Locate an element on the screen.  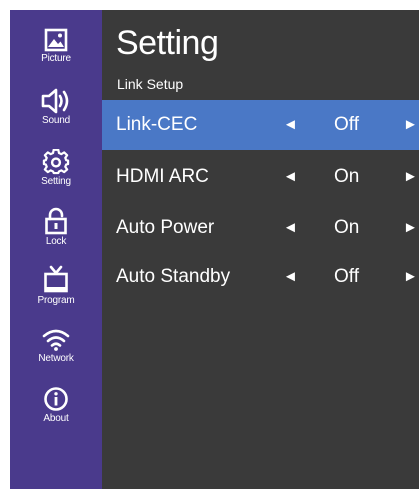
wifi-icon is located at coordinates (56, 340).